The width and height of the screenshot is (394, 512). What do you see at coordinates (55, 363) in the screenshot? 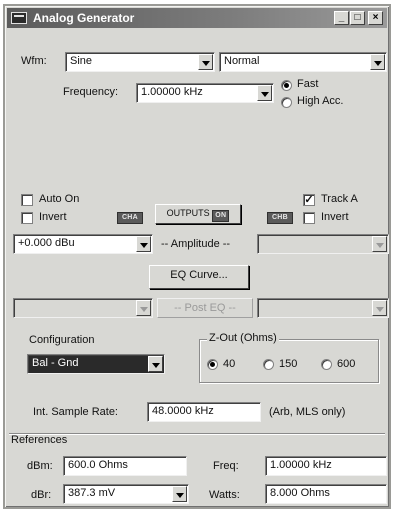
I see `configuration-value: Bal - Gnd` at bounding box center [55, 363].